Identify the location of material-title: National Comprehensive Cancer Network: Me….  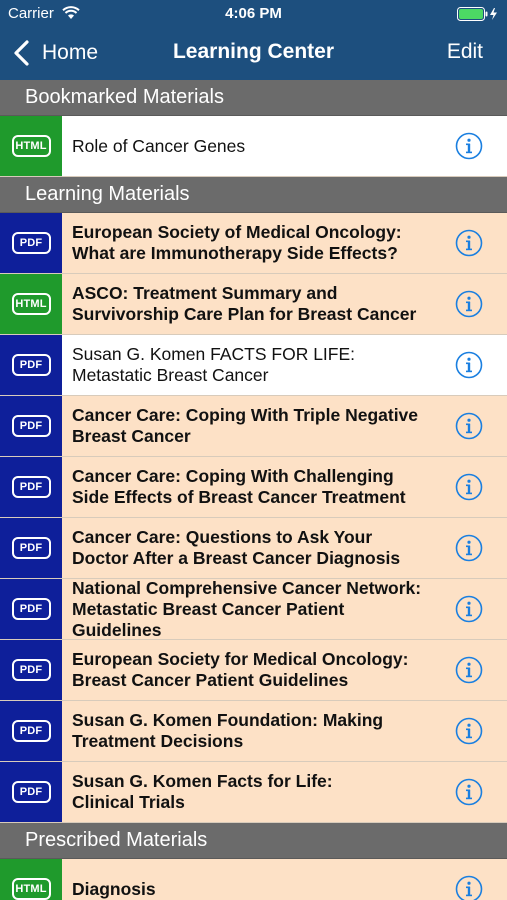
(246, 608).